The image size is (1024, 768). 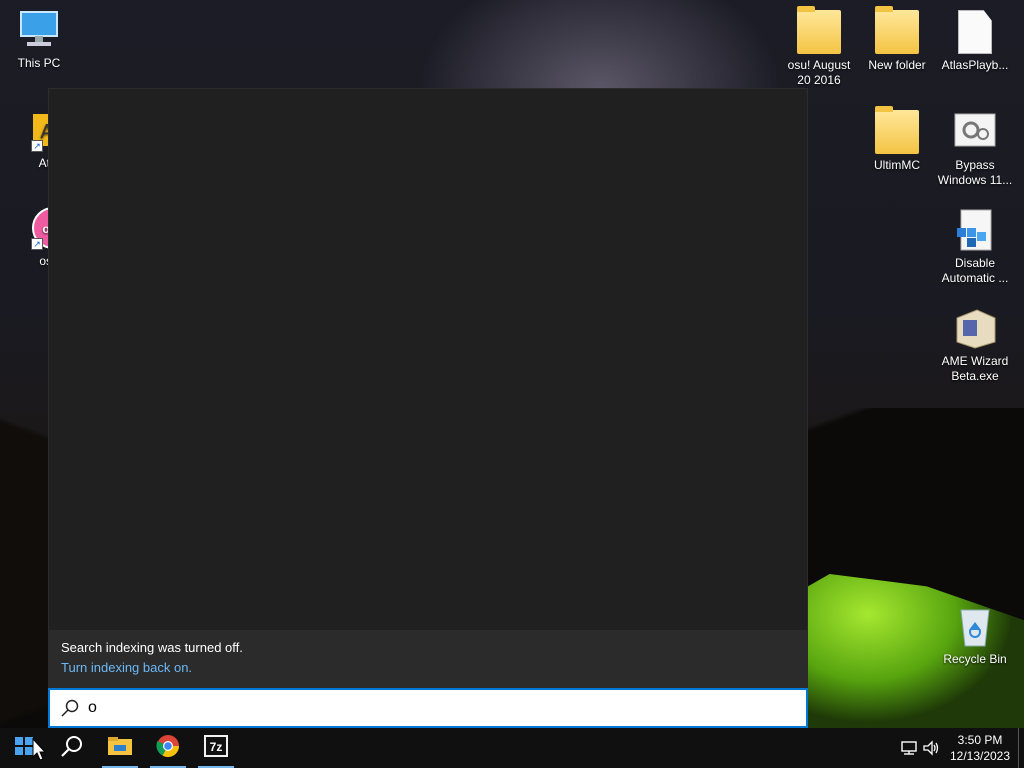 I want to click on desktop-icon-label: Recycle Bin, so click(x=975, y=659).